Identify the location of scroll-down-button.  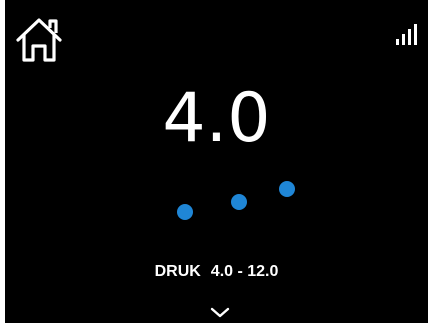
(220, 312).